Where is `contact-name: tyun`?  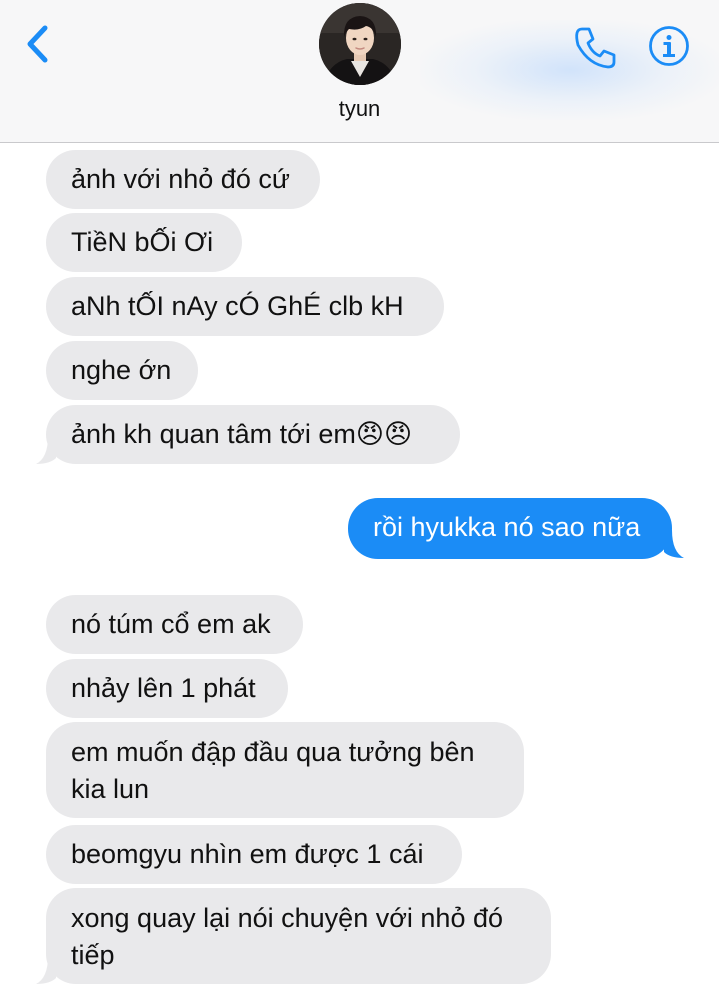
contact-name: tyun is located at coordinates (359, 109).